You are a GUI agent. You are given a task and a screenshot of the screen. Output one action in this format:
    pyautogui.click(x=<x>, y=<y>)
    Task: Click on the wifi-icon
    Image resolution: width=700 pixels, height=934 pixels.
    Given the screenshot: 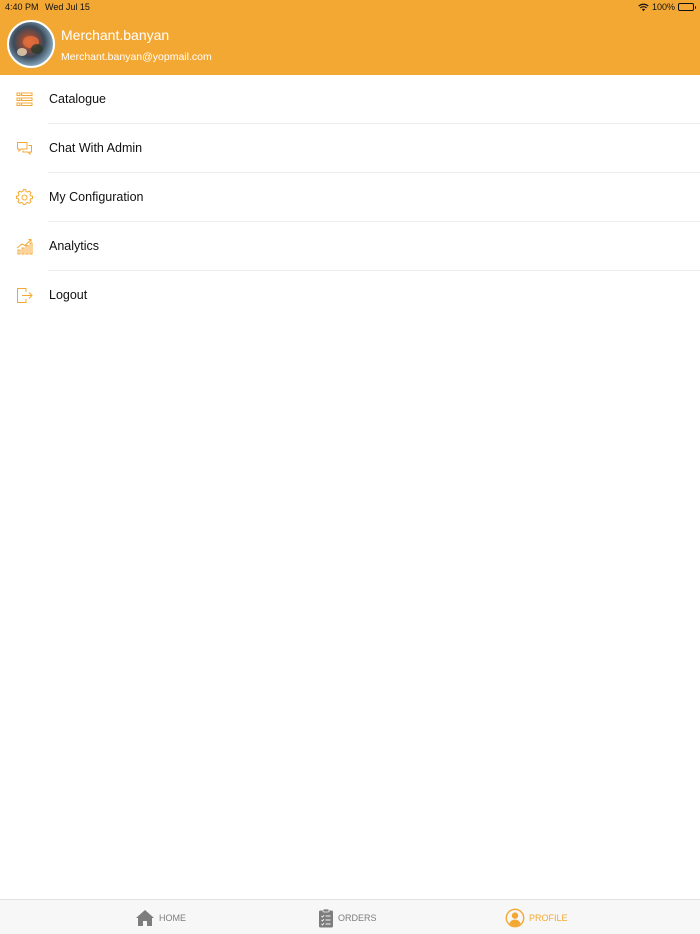 What is the action you would take?
    pyautogui.click(x=643, y=7)
    